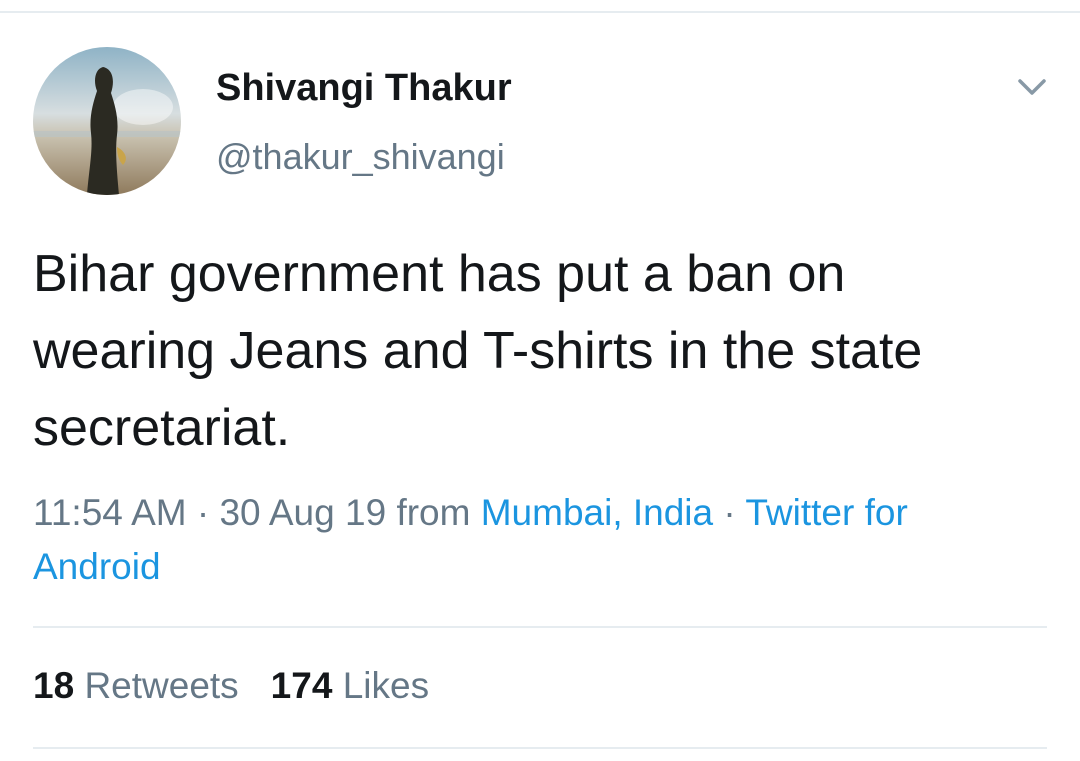 This screenshot has width=1080, height=761. I want to click on display-name: Shivangi Thakur, so click(364, 88).